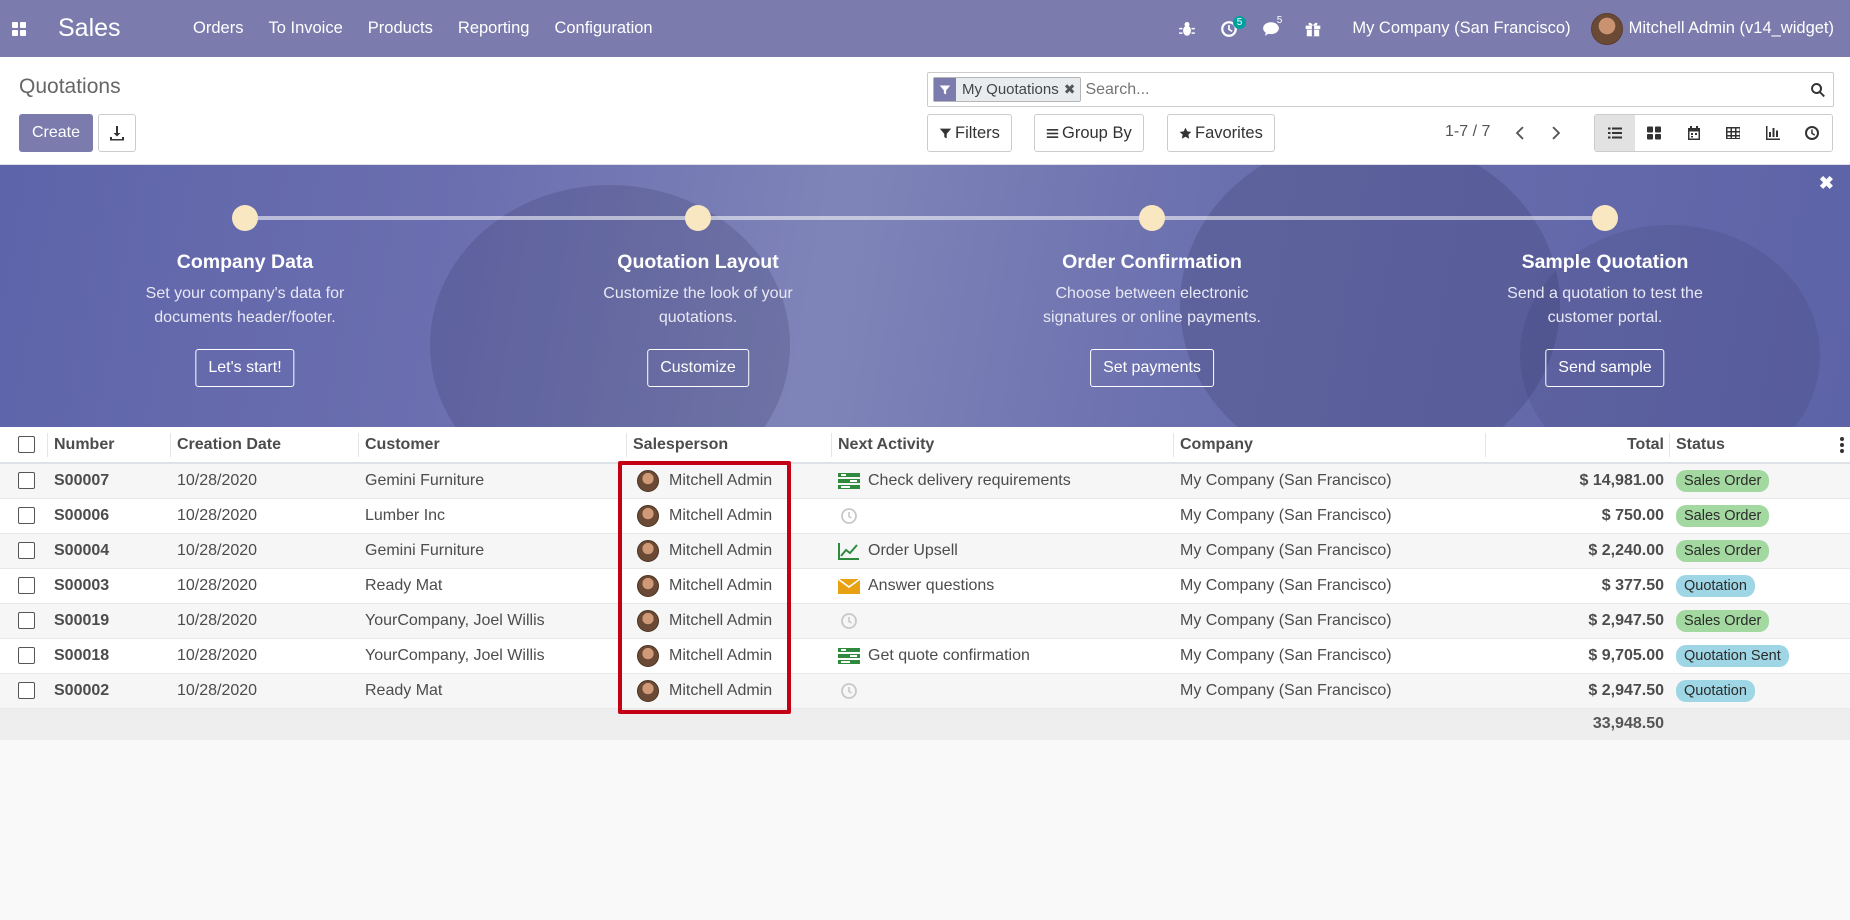  I want to click on column-next-activity: Next Activity, so click(1003, 445).